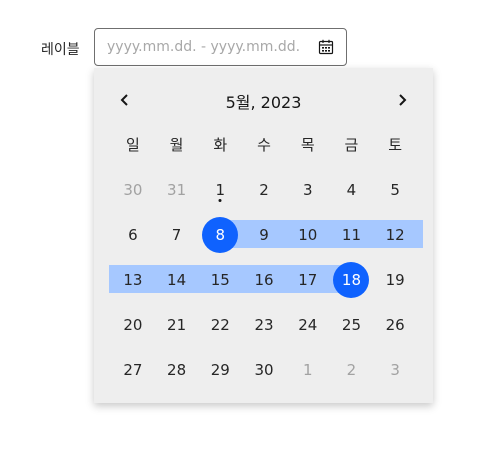 Image resolution: width=500 pixels, height=461 pixels. I want to click on calendar-week-row: 20 21 22 23 24 25 26, so click(264, 324).